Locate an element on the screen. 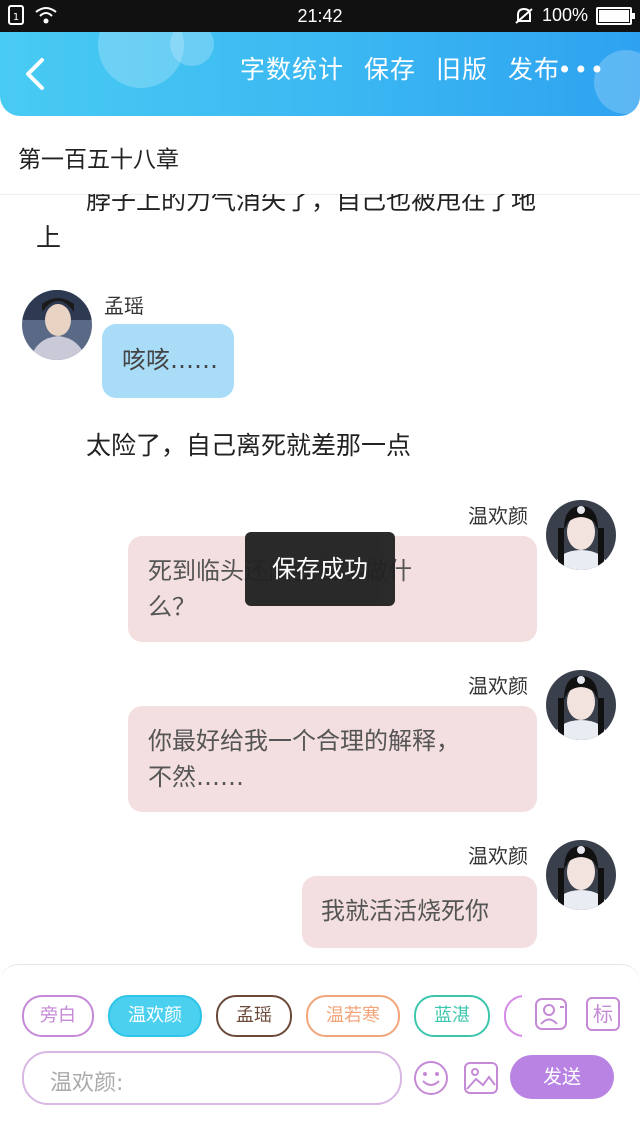 The height and width of the screenshot is (1139, 640). publish-button: 发布 is located at coordinates (534, 68).